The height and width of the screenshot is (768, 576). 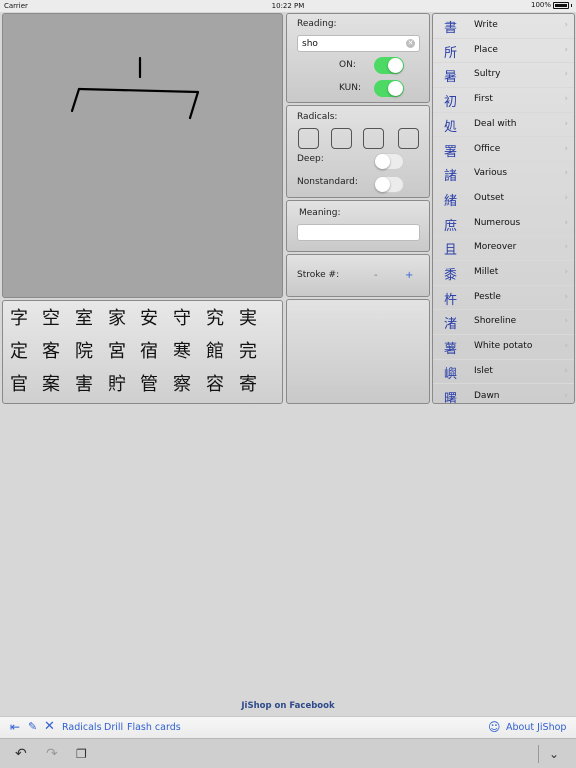 What do you see at coordinates (154, 727) in the screenshot?
I see `flash-cards-button: Flash cards` at bounding box center [154, 727].